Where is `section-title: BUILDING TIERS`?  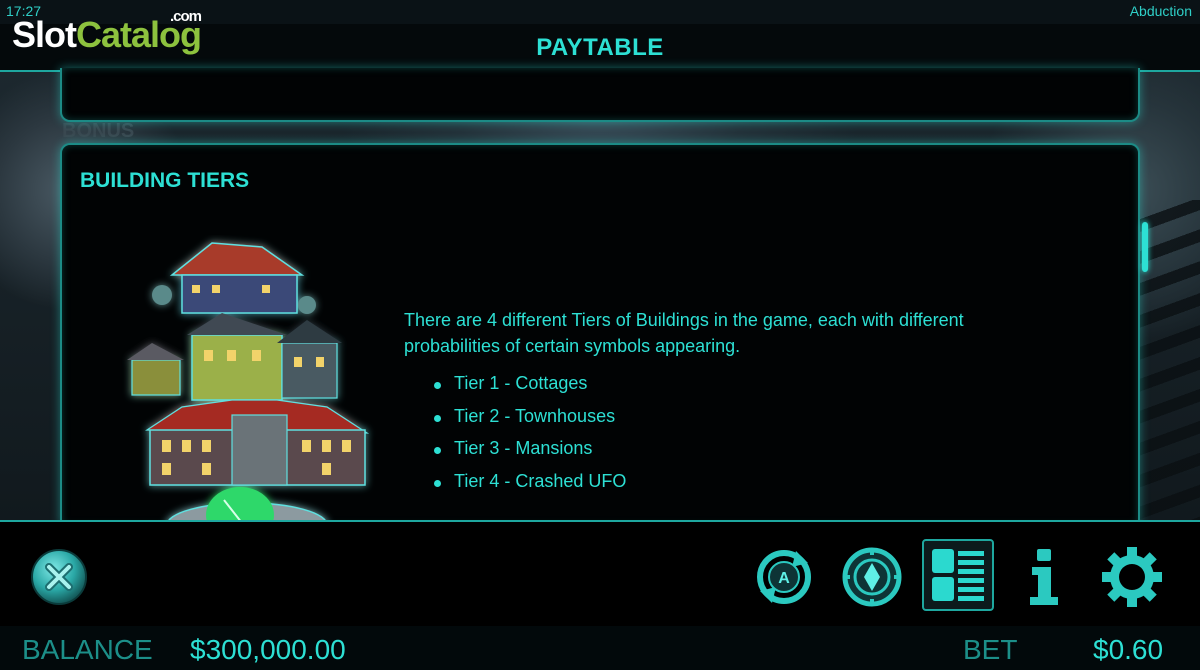 section-title: BUILDING TIERS is located at coordinates (165, 180).